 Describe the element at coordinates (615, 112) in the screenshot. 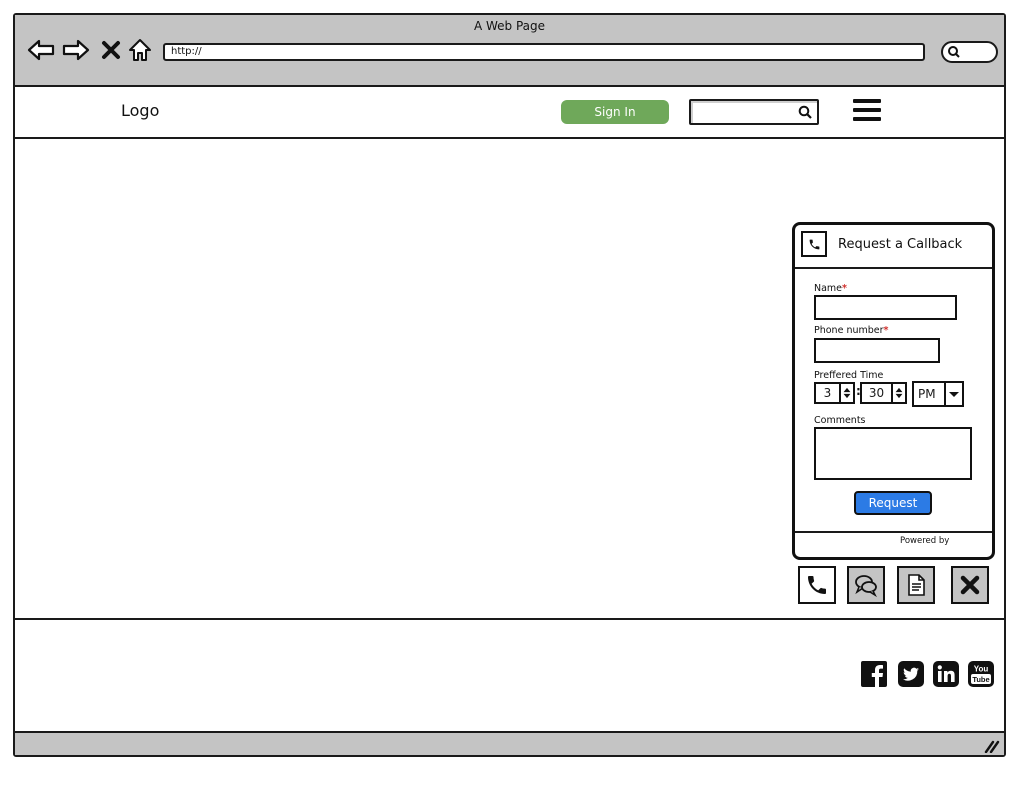

I see `sign-in-button: Sign In` at that location.